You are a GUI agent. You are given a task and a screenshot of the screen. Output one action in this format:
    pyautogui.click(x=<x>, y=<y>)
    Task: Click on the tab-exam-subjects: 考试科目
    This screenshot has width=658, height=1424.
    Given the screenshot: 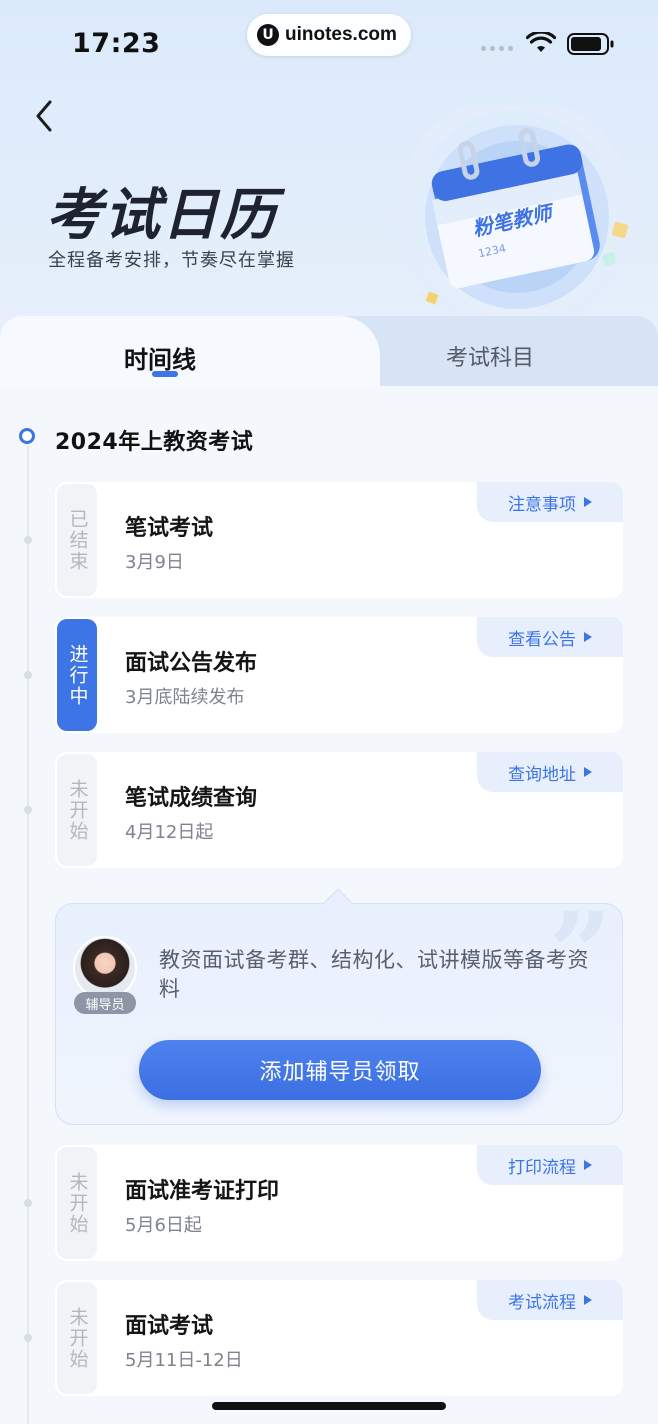 What is the action you would take?
    pyautogui.click(x=490, y=356)
    